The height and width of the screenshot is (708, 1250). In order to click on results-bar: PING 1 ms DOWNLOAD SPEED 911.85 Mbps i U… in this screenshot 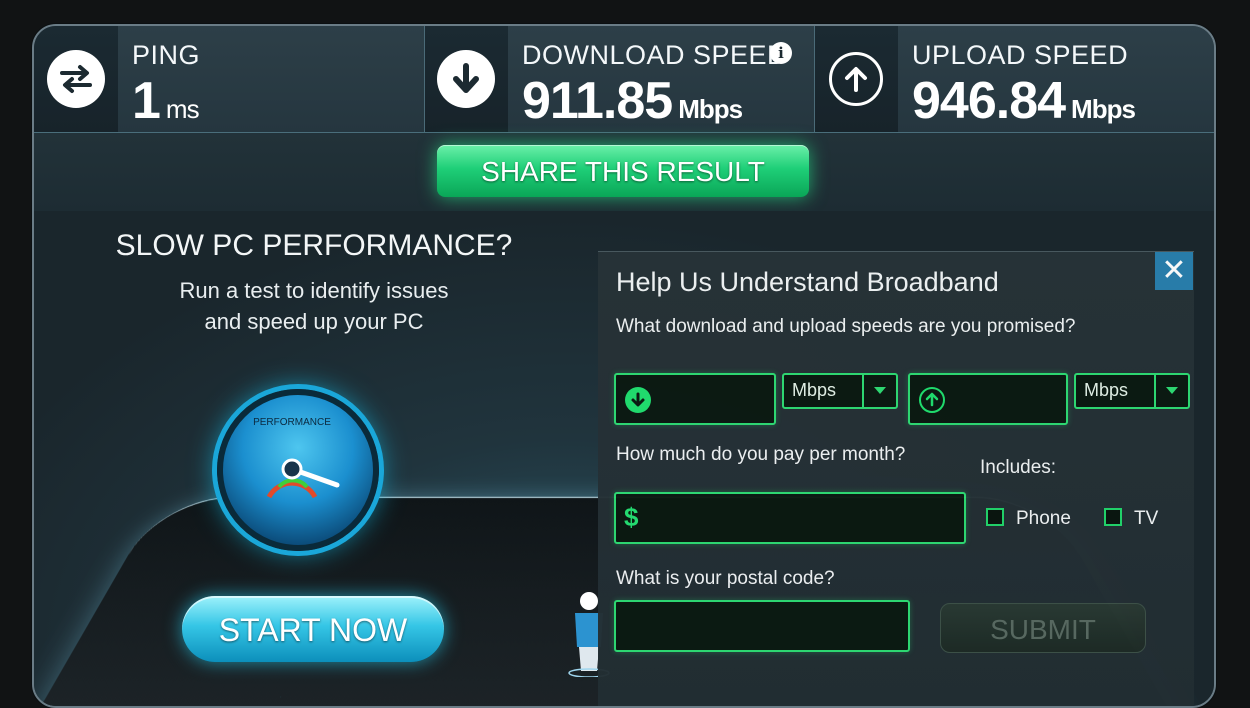, I will do `click(624, 79)`.